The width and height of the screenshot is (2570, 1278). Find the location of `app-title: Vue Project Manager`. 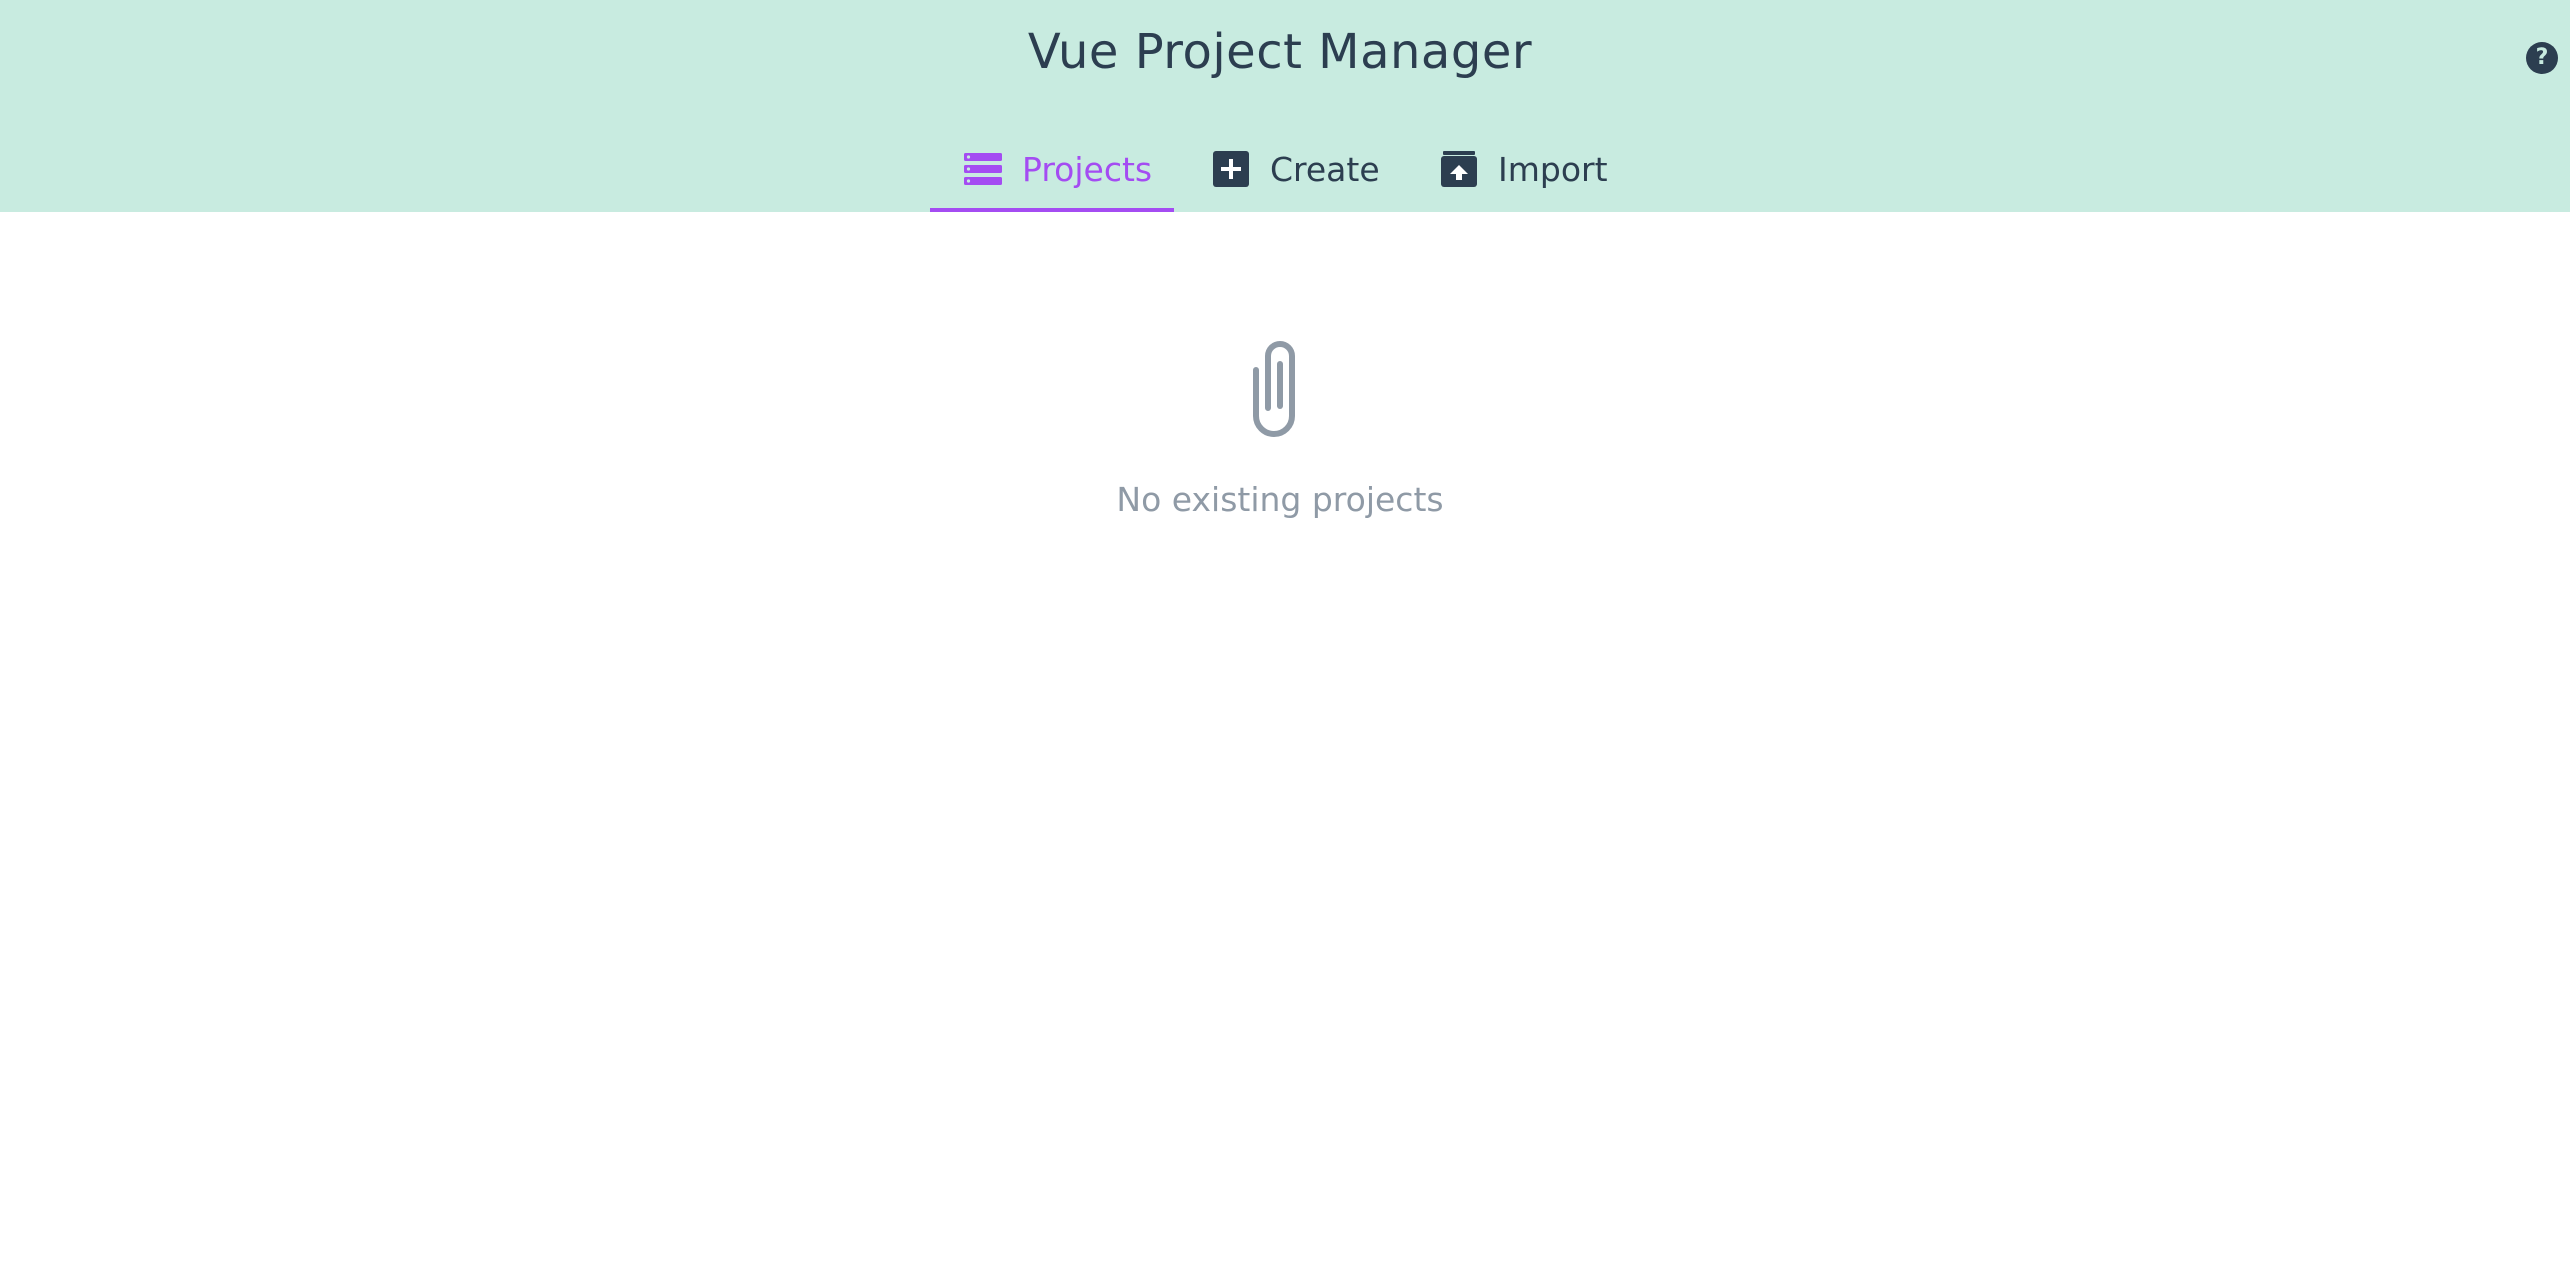

app-title: Vue Project Manager is located at coordinates (1280, 52).